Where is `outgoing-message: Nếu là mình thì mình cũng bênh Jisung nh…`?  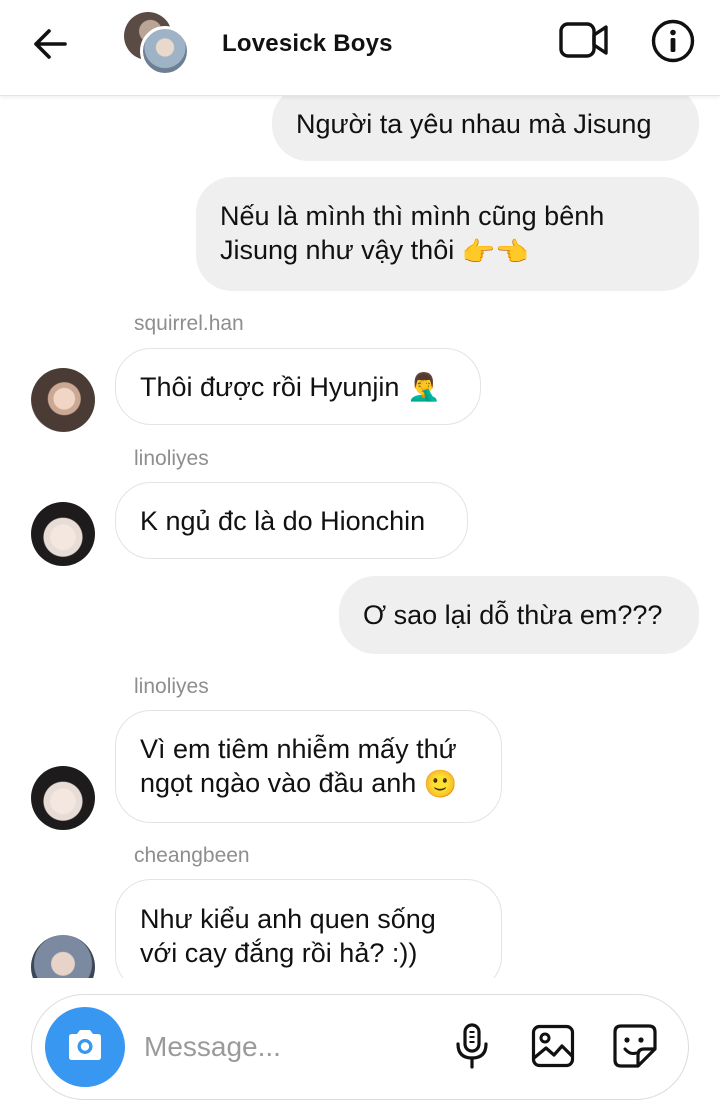 outgoing-message: Nếu là mình thì mình cũng bênh Jisung nh… is located at coordinates (447, 234).